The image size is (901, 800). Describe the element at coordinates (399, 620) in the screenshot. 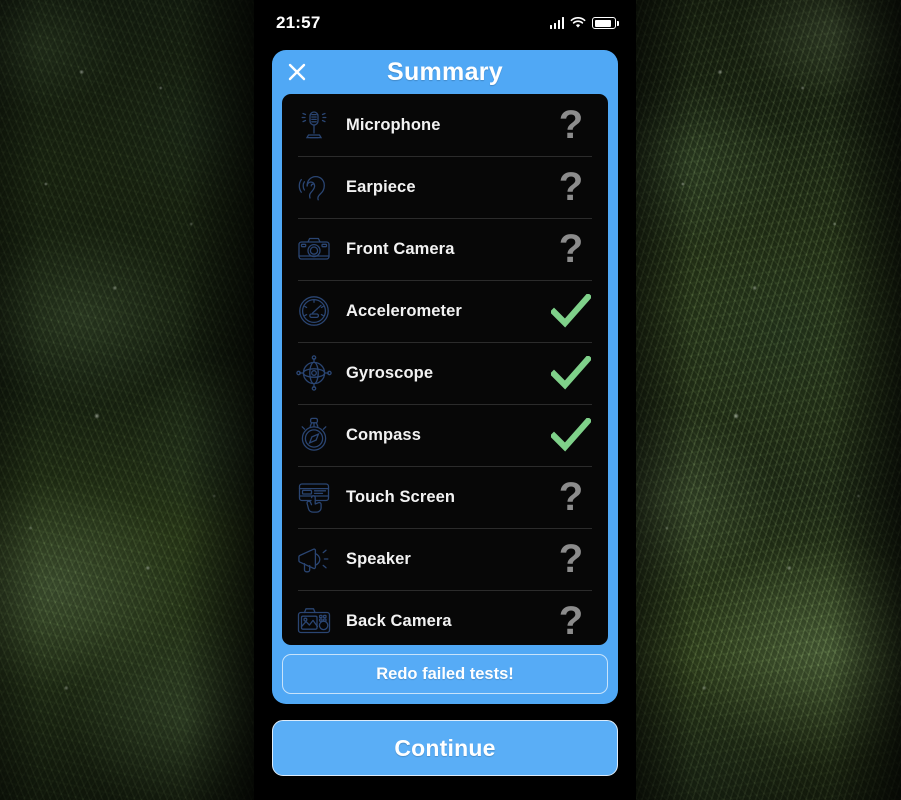

I see `row-label: Back Camera` at that location.